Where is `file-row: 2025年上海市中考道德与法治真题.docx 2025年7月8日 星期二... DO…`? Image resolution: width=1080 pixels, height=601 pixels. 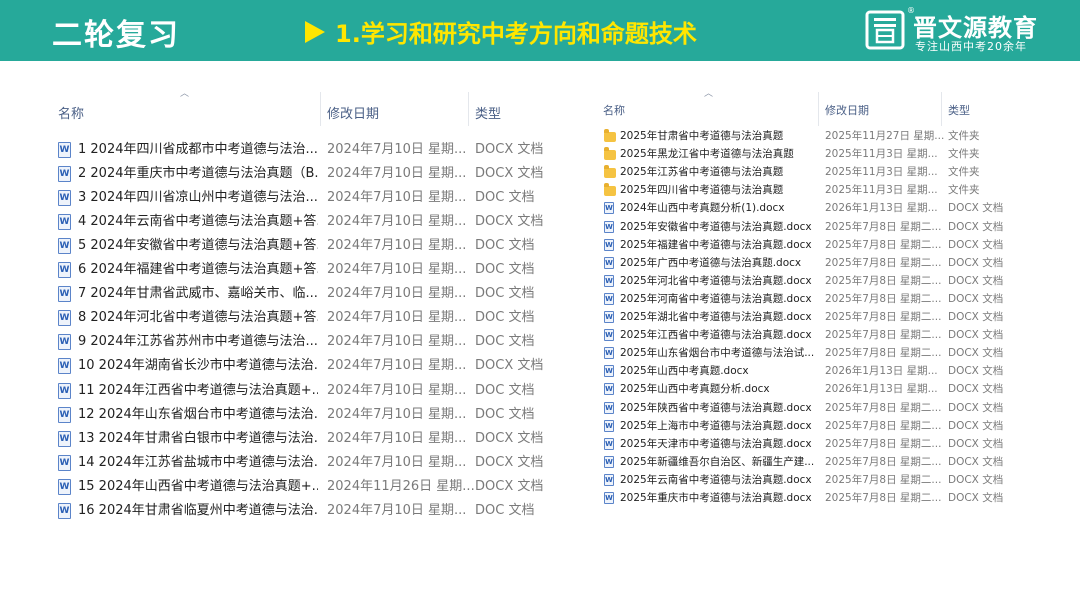 file-row: 2025年上海市中考道德与法治真题.docx 2025年7月8日 星期二... DO… is located at coordinates (818, 426).